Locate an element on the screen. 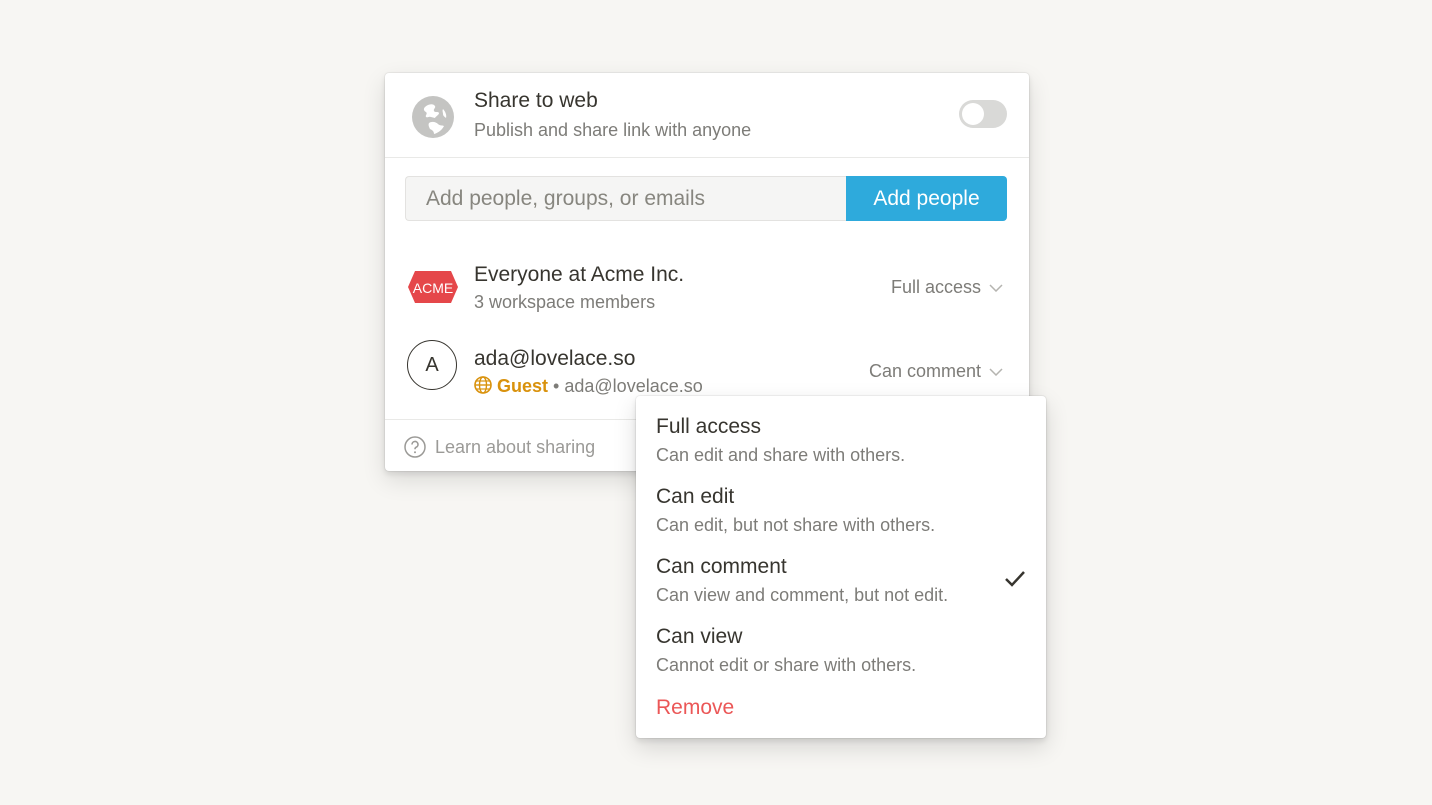 The height and width of the screenshot is (805, 1432). member-role-dropdown: Full access is located at coordinates (947, 287).